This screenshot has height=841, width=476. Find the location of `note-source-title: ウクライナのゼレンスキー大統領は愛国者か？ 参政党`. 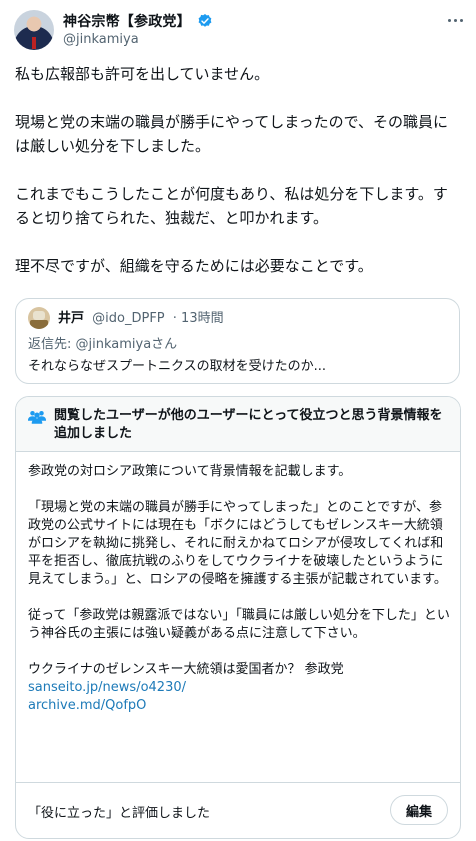

note-source-title: ウクライナのゼレンスキー大統領は愛国者か？ 参政党 is located at coordinates (186, 669).